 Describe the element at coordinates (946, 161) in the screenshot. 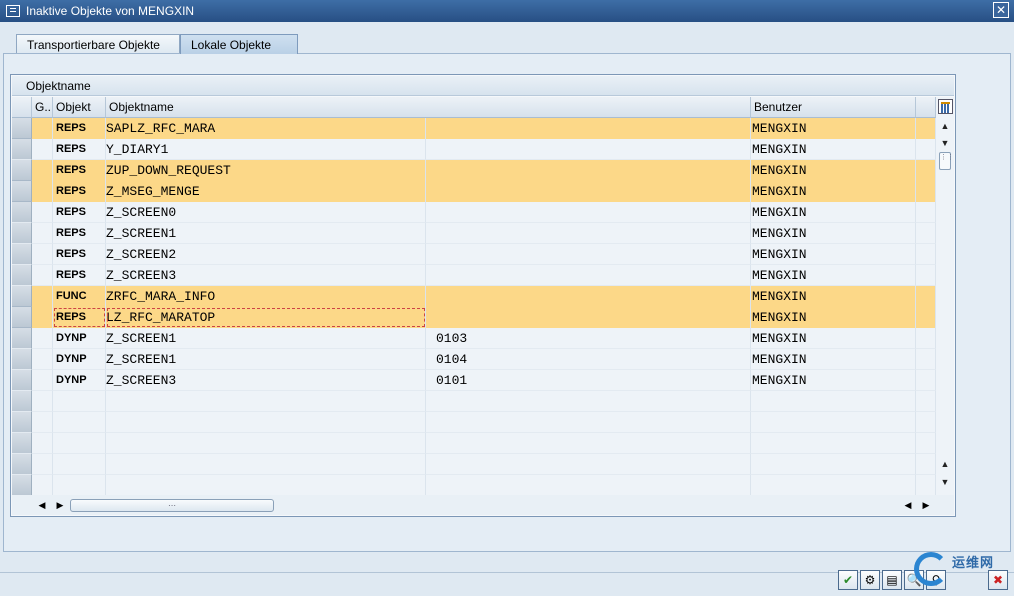

I see `scrollbar-thumb: ⋮⋮` at that location.